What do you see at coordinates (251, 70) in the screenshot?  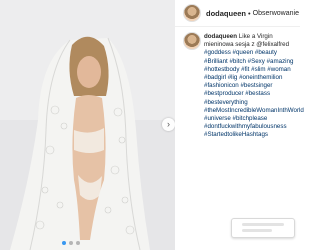 I see `hashtag-line: #hottestbody #fit #slim #woman` at bounding box center [251, 70].